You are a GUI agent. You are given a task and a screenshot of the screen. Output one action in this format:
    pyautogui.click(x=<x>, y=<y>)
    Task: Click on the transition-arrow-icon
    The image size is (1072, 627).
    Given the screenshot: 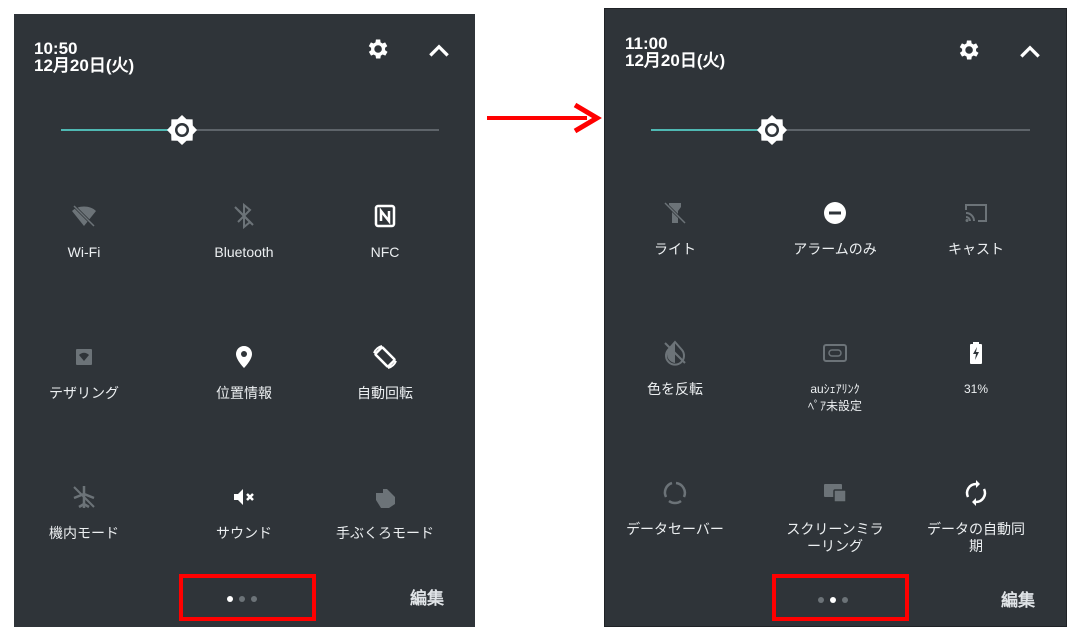 What is the action you would take?
    pyautogui.click(x=544, y=118)
    